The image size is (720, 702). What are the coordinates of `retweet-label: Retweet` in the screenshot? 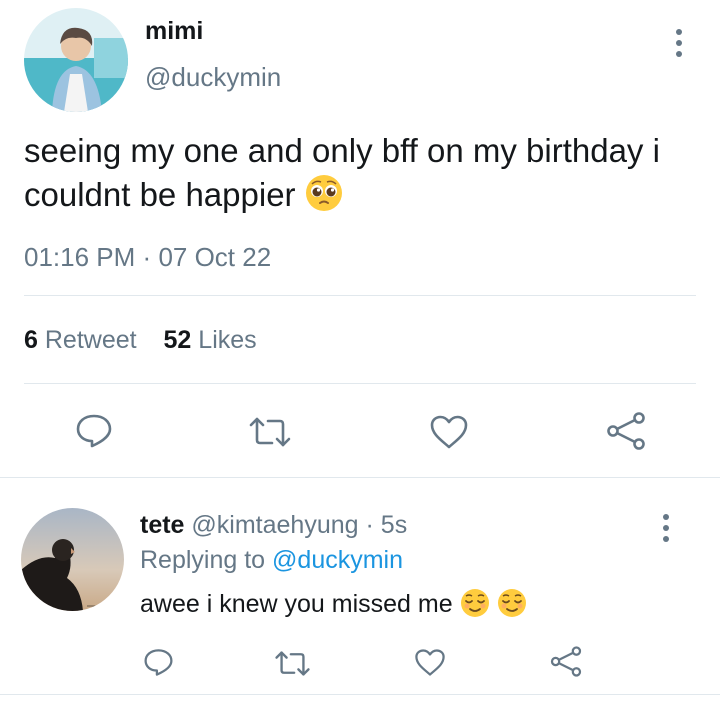 It's located at (90, 340).